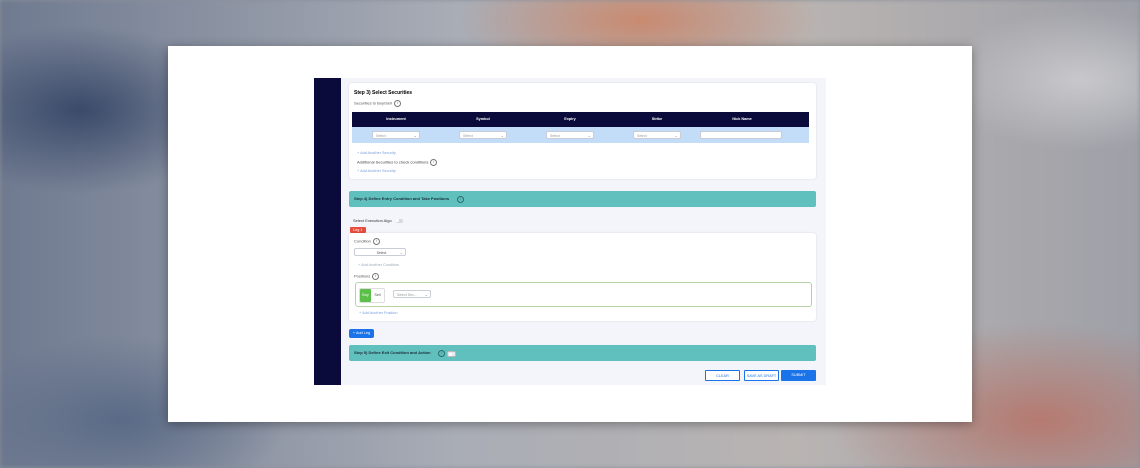  What do you see at coordinates (483, 135) in the screenshot?
I see `symbol-select: Select ⌄` at bounding box center [483, 135].